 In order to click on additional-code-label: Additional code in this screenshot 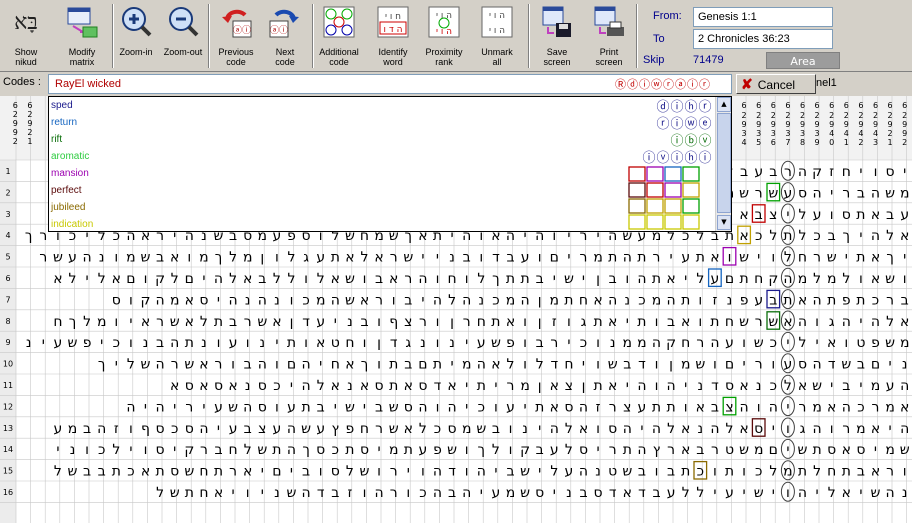, I will do `click(339, 57)`.